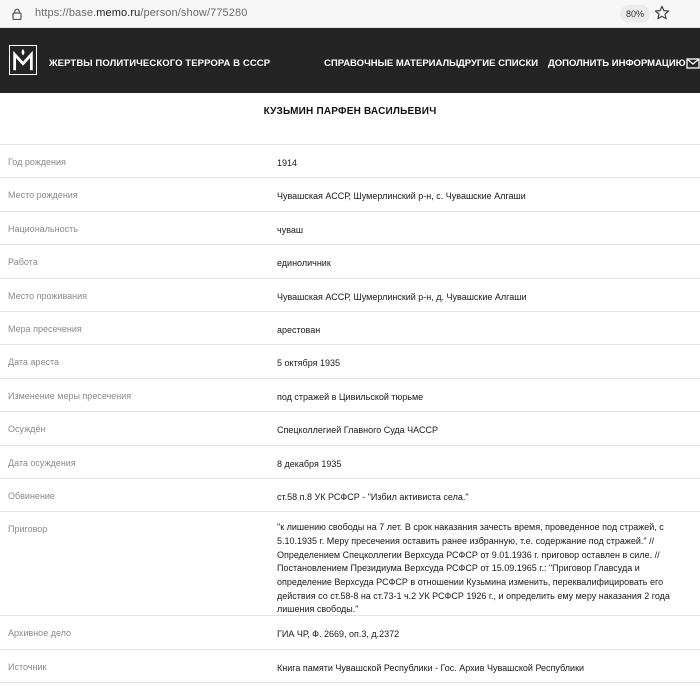 The image size is (700, 686). What do you see at coordinates (159, 63) in the screenshot?
I see `site-title: ЖЕРТВЫ ПОЛИТИЧЕСКОГО ТЕРРОРА В СССР` at bounding box center [159, 63].